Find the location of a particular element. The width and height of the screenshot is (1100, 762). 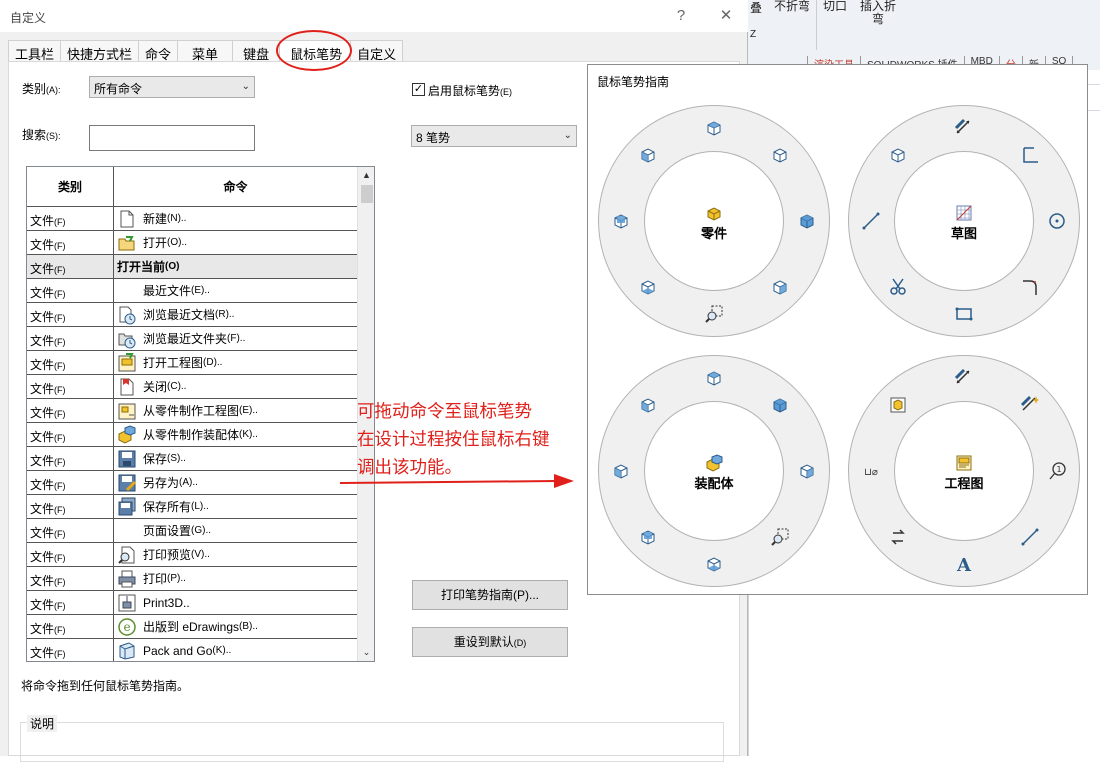

gesture-wheel-drawing: 工程图 1 A ⊔⌀ is located at coordinates (964, 471).